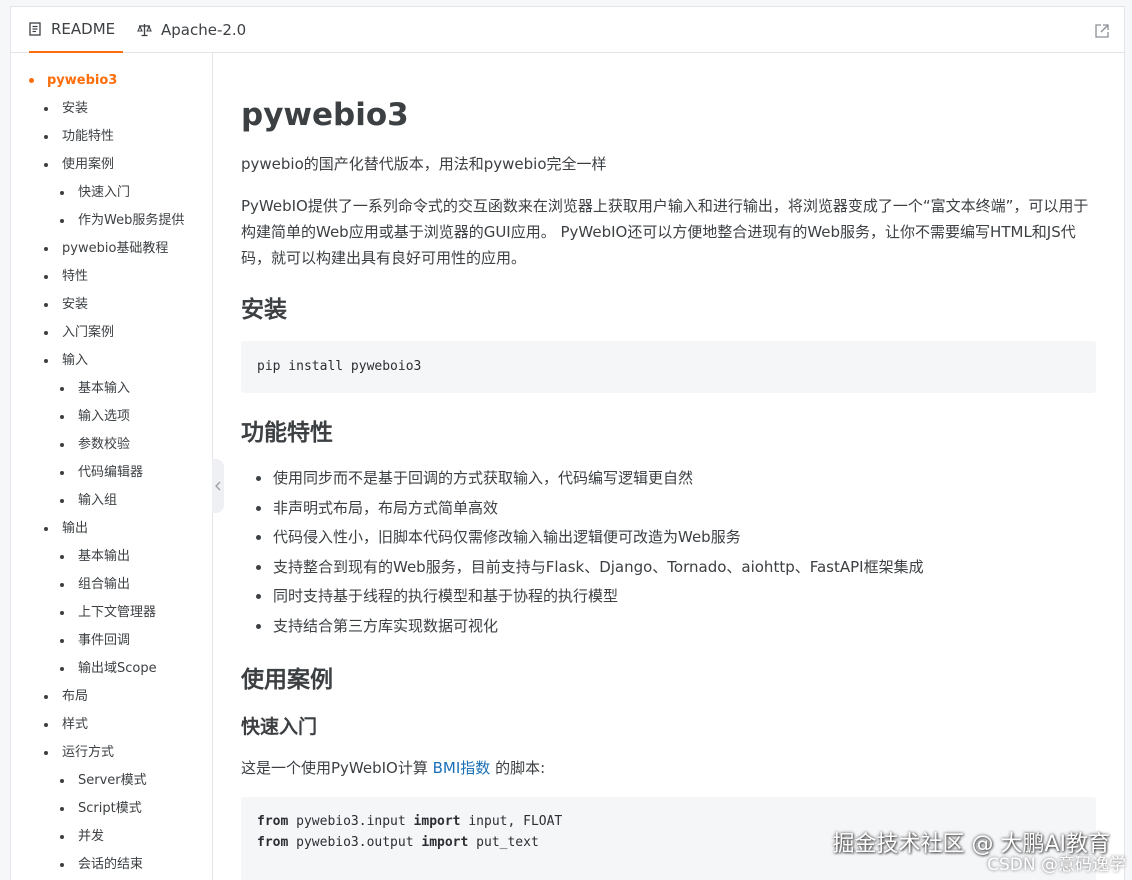 The height and width of the screenshot is (880, 1132). I want to click on toc-item: 代码编辑器, so click(111, 473).